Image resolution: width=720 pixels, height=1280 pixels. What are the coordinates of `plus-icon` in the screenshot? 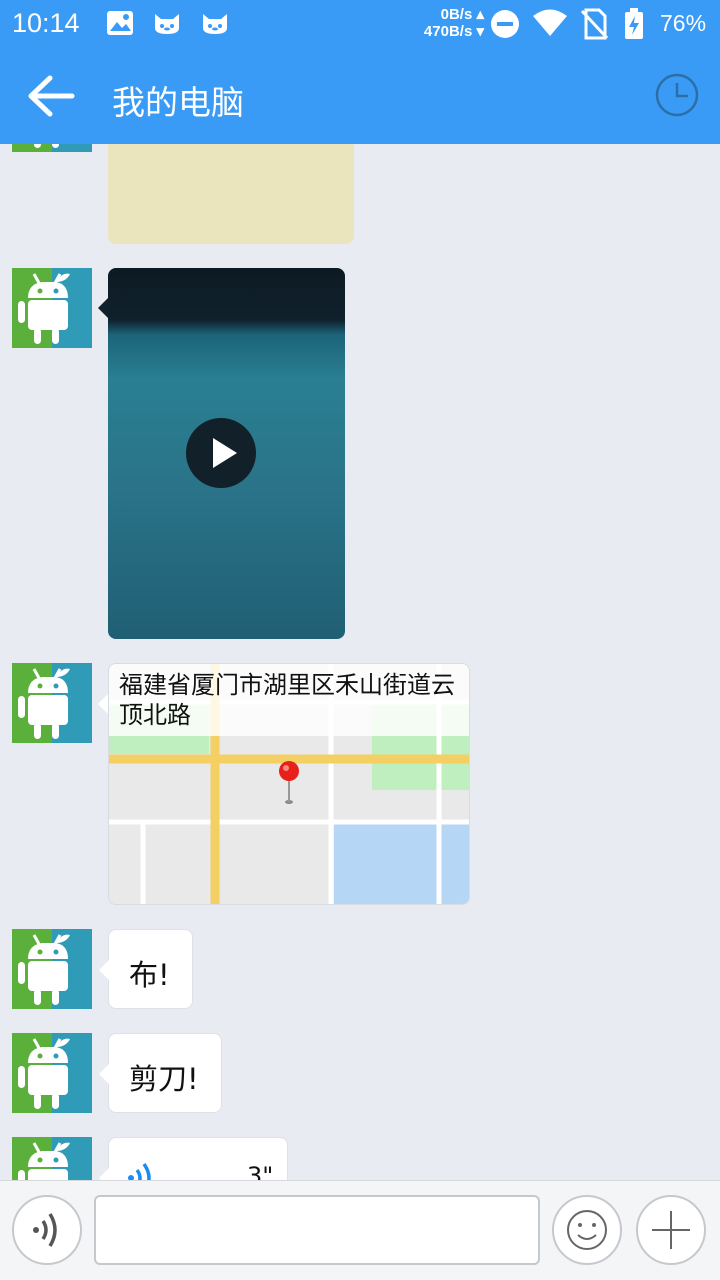 It's located at (671, 1230).